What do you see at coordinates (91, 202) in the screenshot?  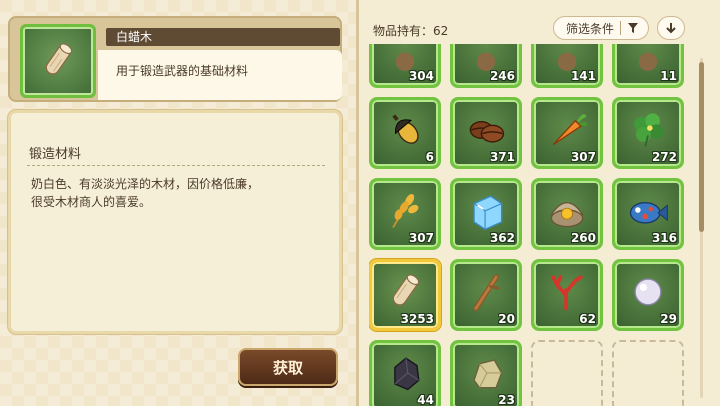 I see `description-line: 很受木材商人的喜爱。` at bounding box center [91, 202].